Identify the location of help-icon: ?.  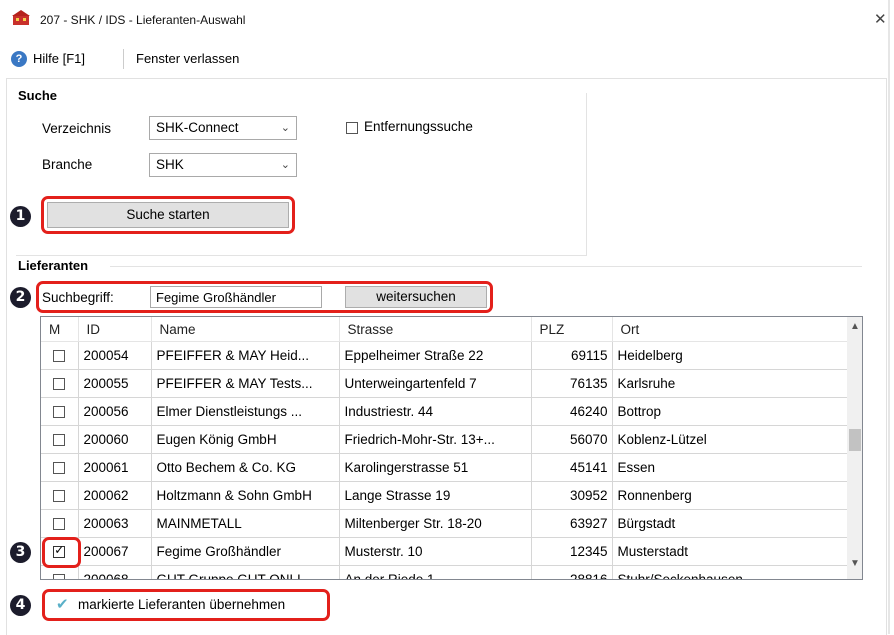
(19, 59).